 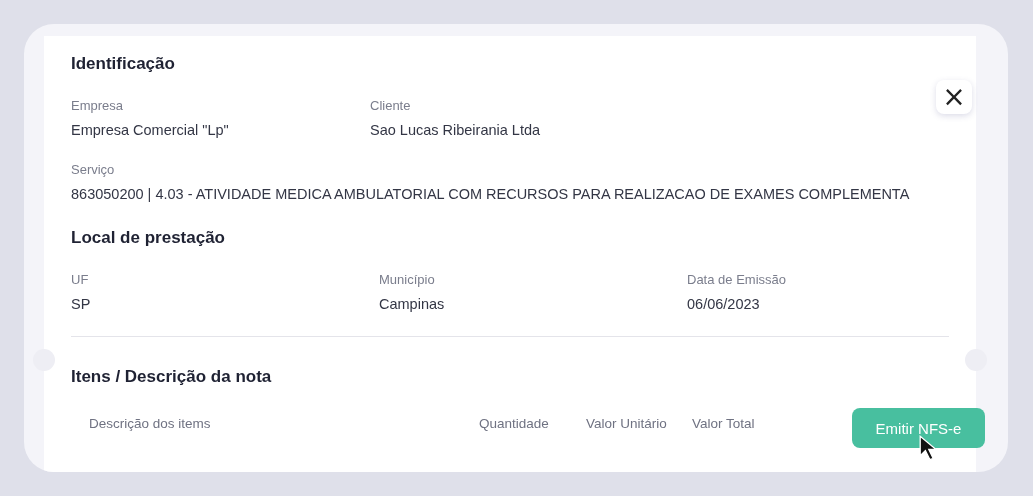 I want to click on field-value: 863050200 | 4.03 - ATIVIDADE MEDICA AMBULATORIAL COM RECURSOS PARA REALIZACAO DE EXAMES COMPLEMENTA, so click(x=491, y=194).